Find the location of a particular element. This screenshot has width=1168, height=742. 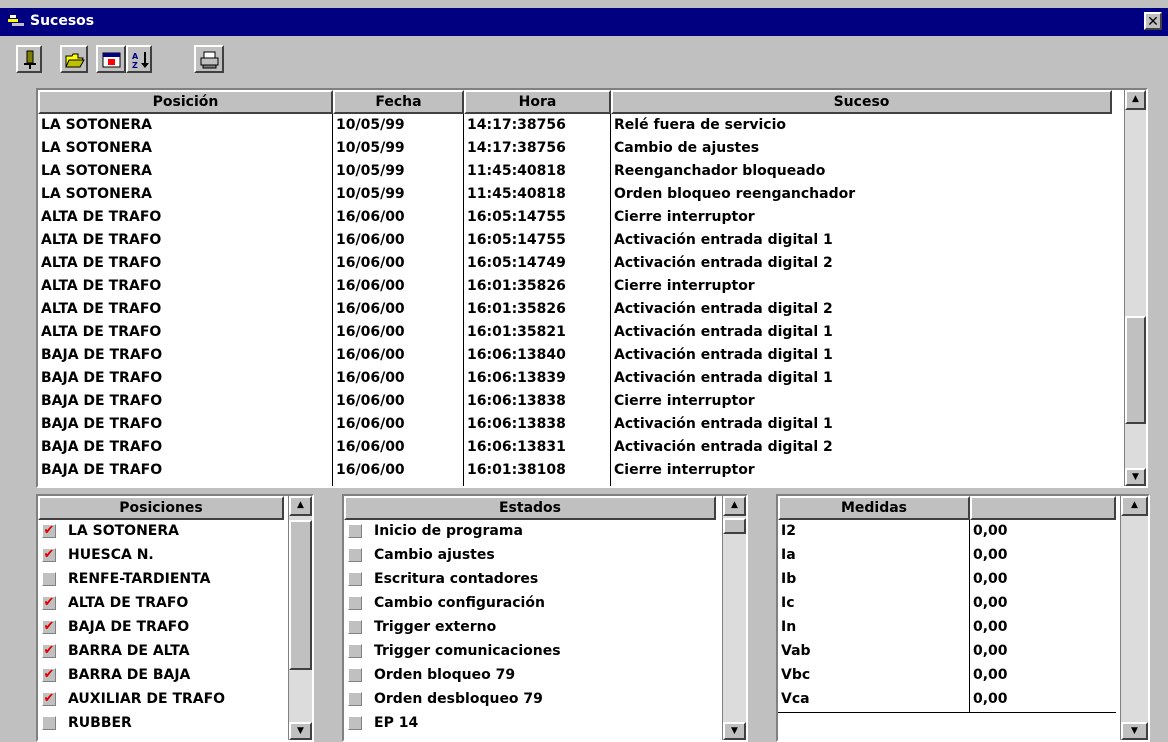

close-button: ✕ is located at coordinates (1153, 21).